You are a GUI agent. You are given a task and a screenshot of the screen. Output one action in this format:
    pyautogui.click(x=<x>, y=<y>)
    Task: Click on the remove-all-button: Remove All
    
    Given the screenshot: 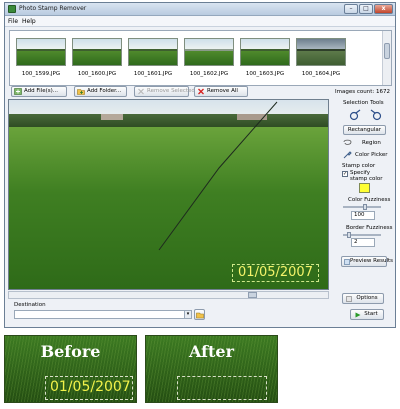 What is the action you would take?
    pyautogui.click(x=221, y=91)
    